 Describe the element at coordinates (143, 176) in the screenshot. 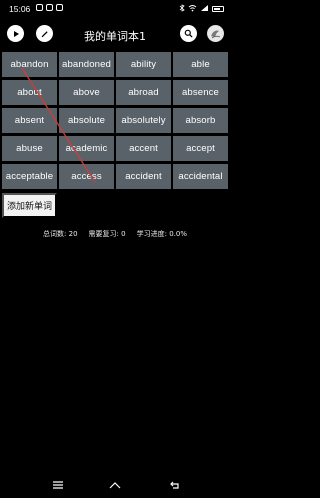

I see `word-tile: accident` at that location.